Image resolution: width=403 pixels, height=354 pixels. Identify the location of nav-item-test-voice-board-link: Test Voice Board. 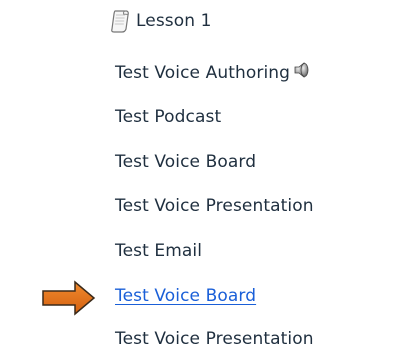
(185, 296).